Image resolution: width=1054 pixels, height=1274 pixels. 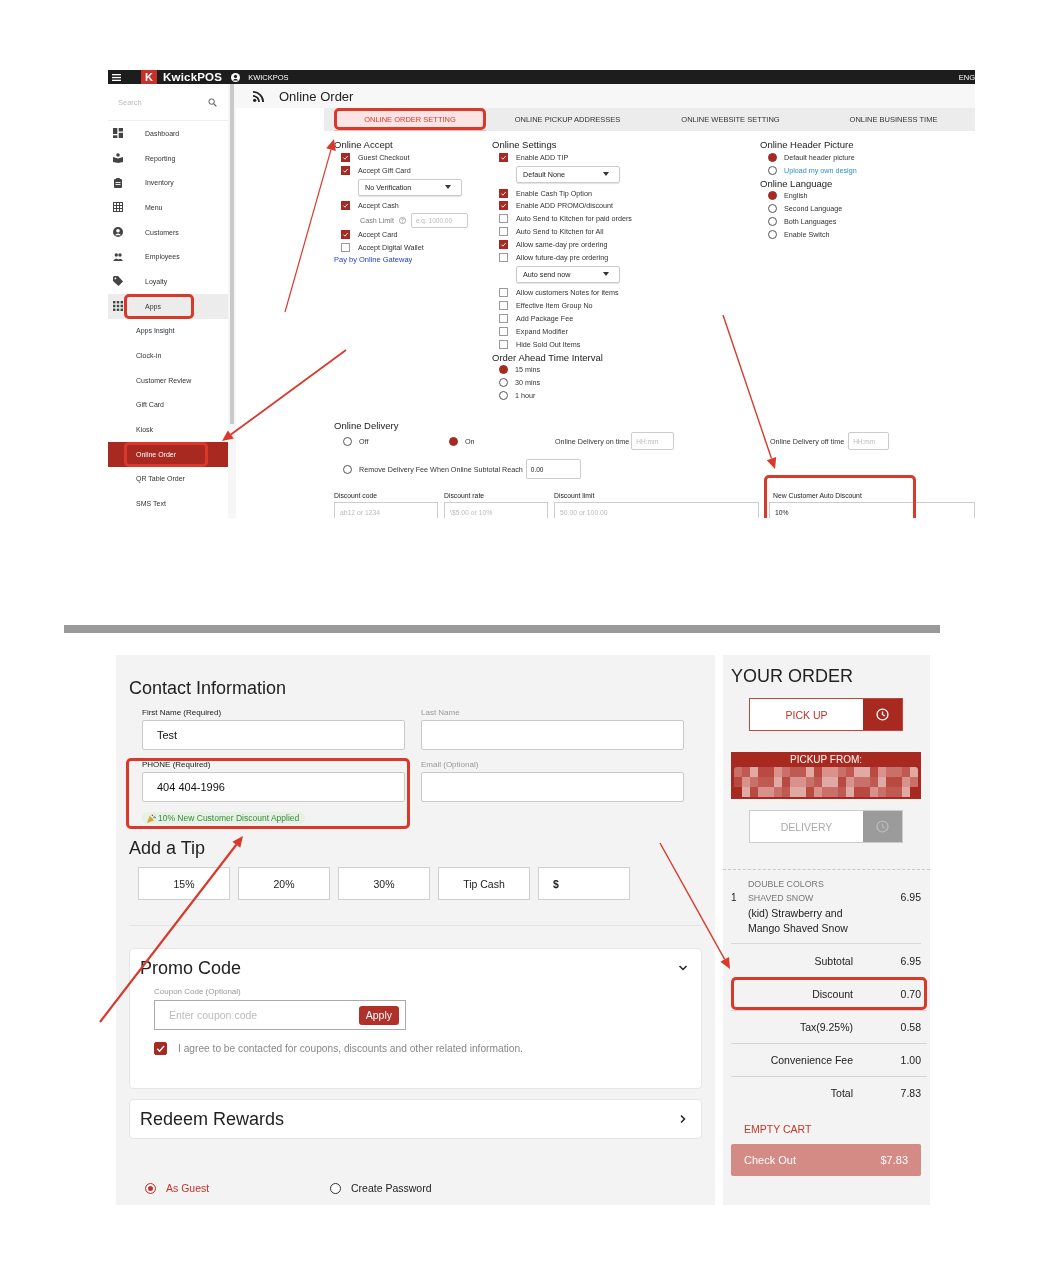 What do you see at coordinates (484, 883) in the screenshot?
I see `tip-button: Tip Cash` at bounding box center [484, 883].